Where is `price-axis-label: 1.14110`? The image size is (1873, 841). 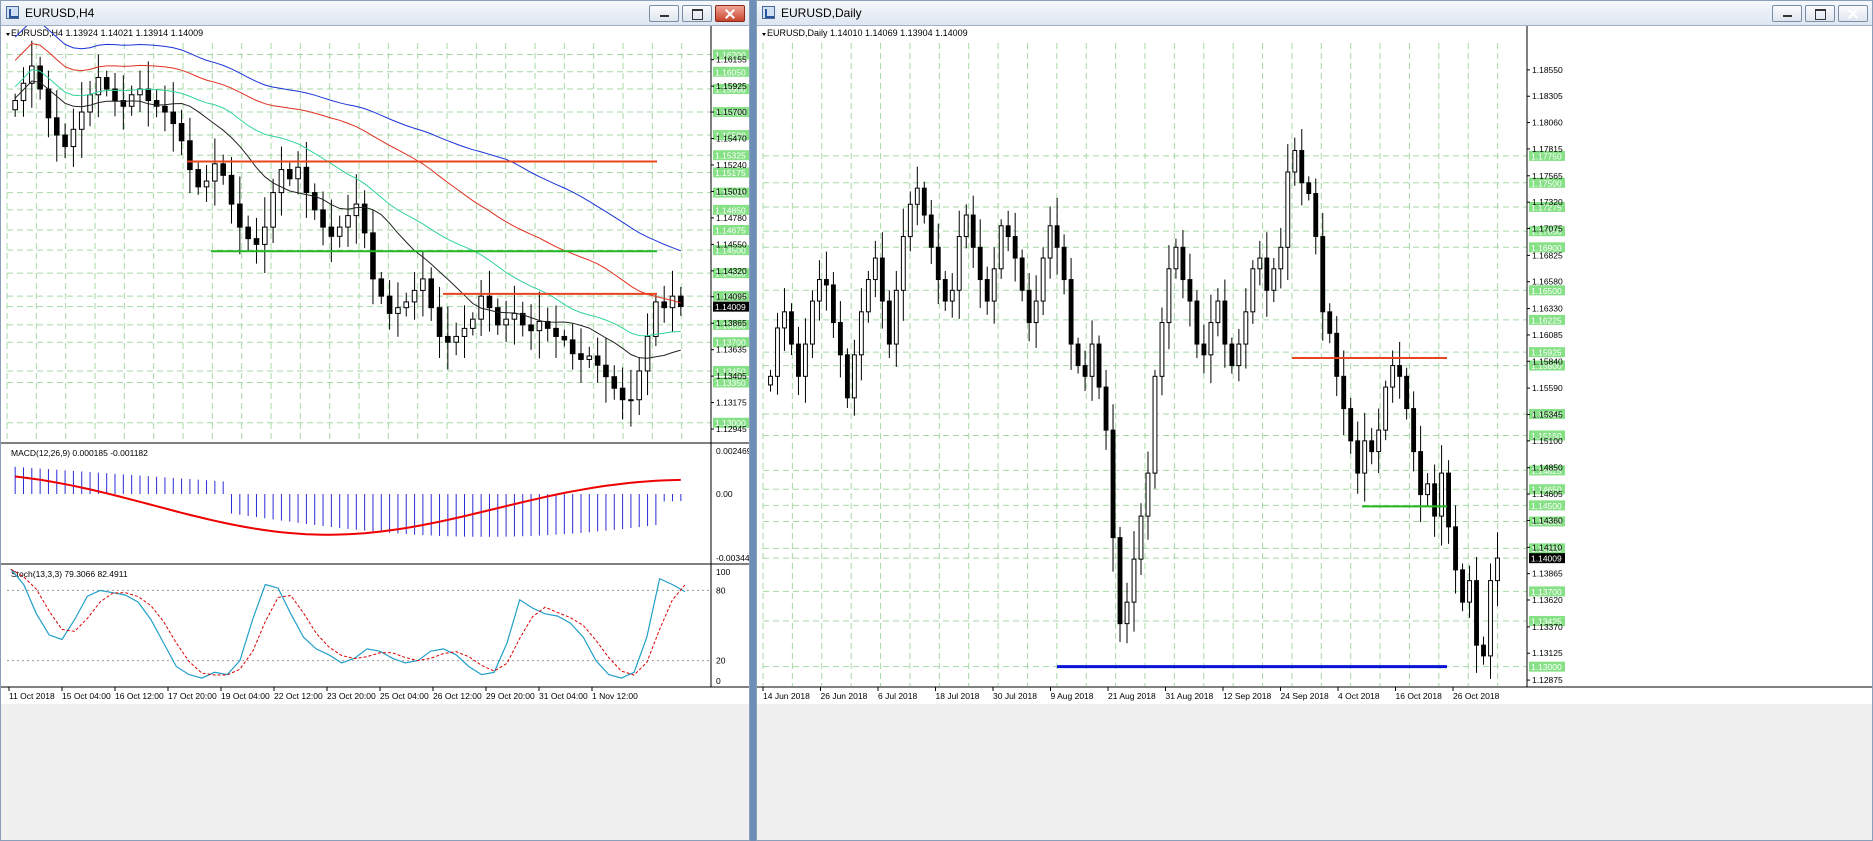 price-axis-label: 1.14110 is located at coordinates (1547, 547).